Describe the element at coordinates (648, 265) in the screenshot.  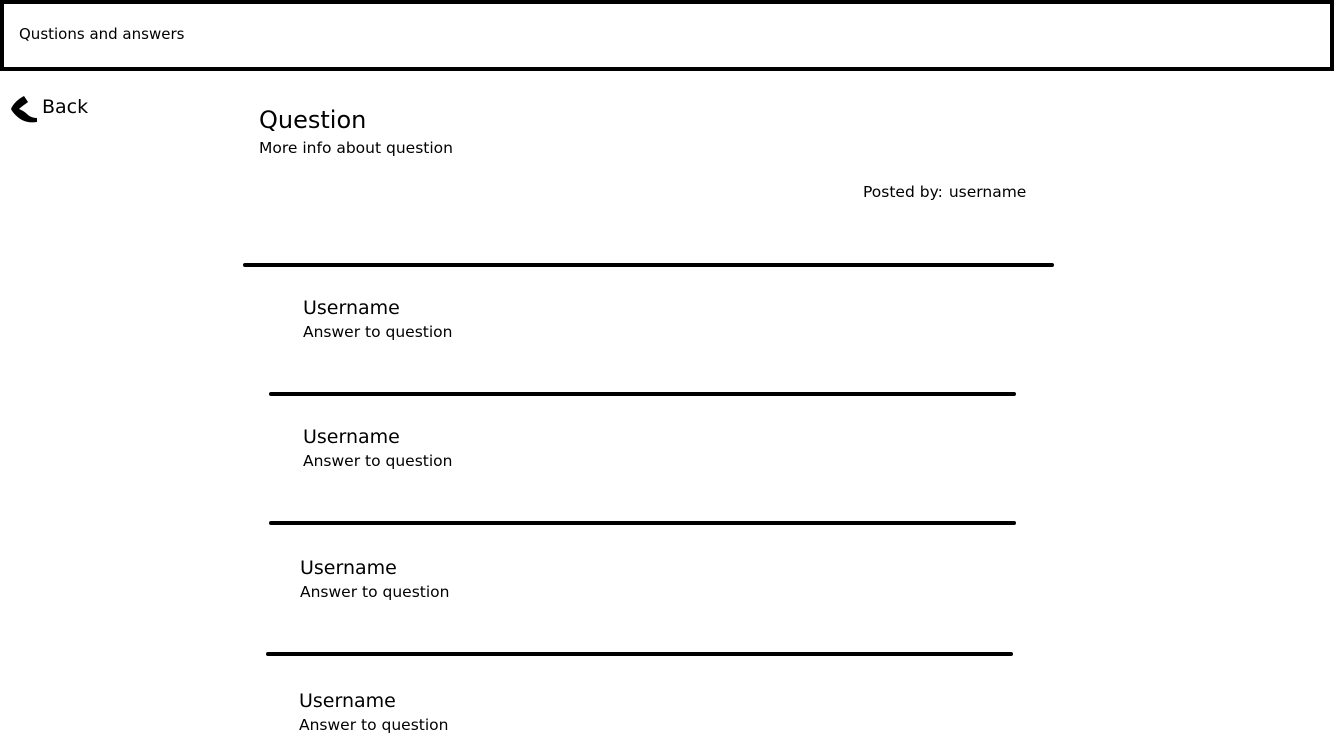
I see `question-divider` at that location.